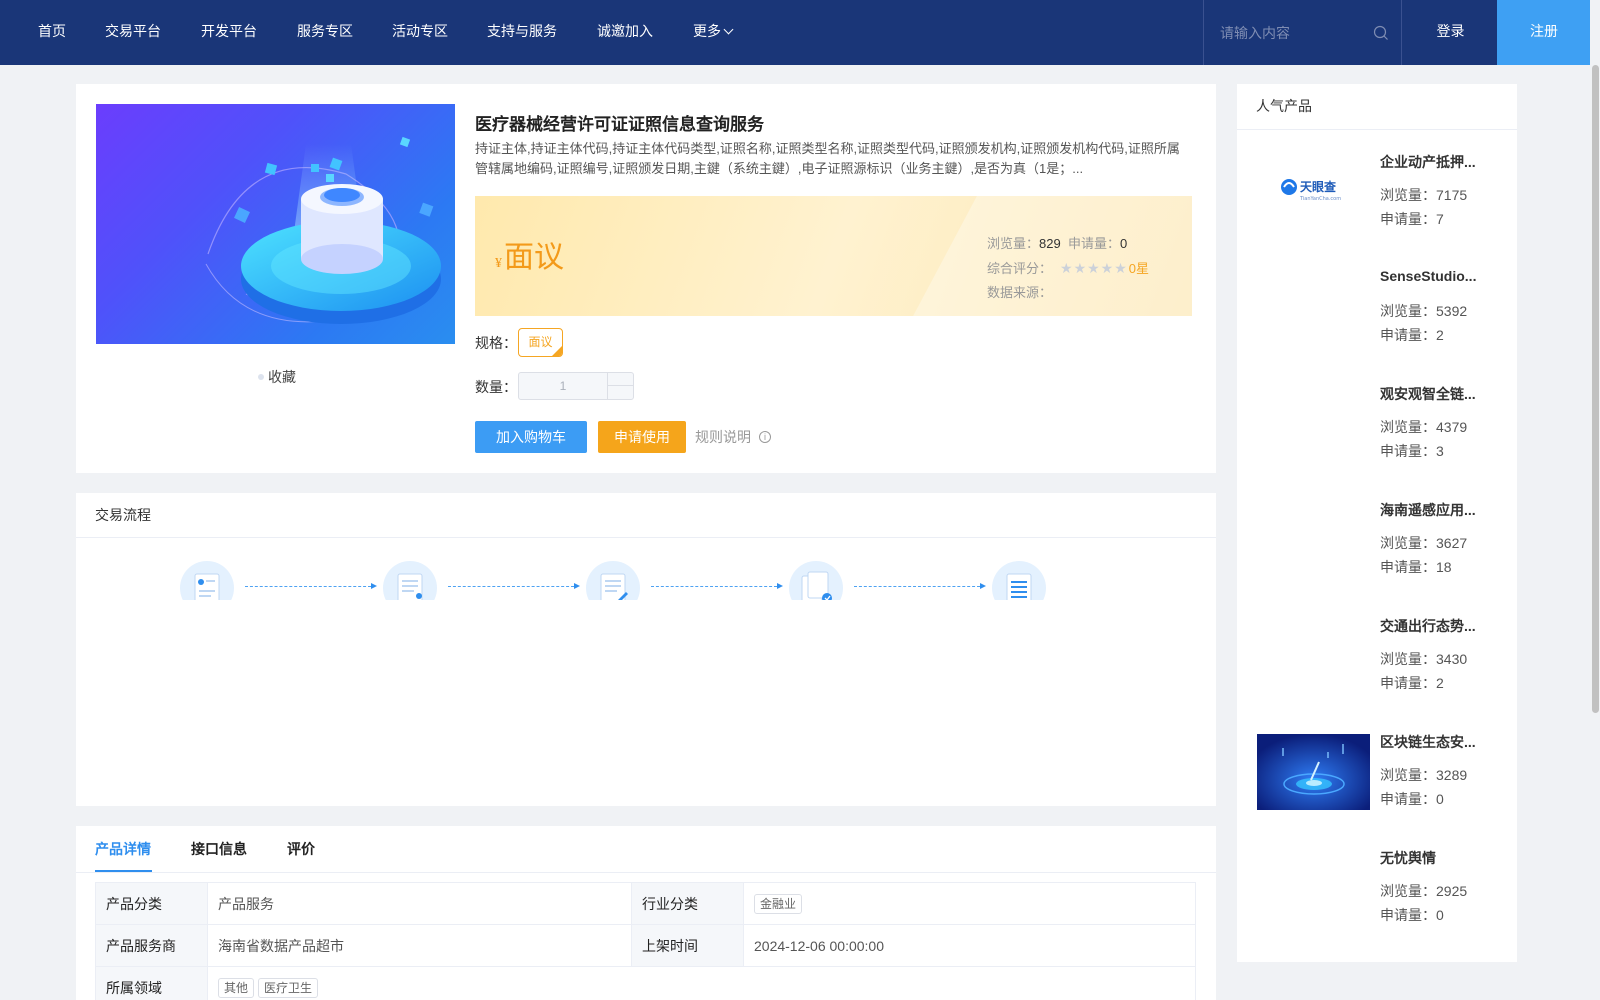  I want to click on register-button: 注册, so click(1544, 32).